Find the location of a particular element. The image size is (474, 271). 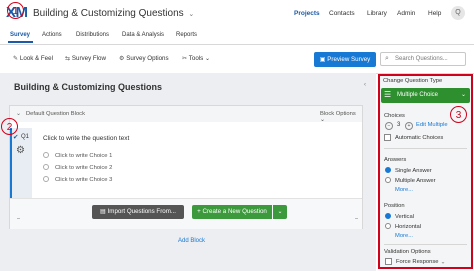

block-options-button: Block Options ⌄ is located at coordinates (341, 117).